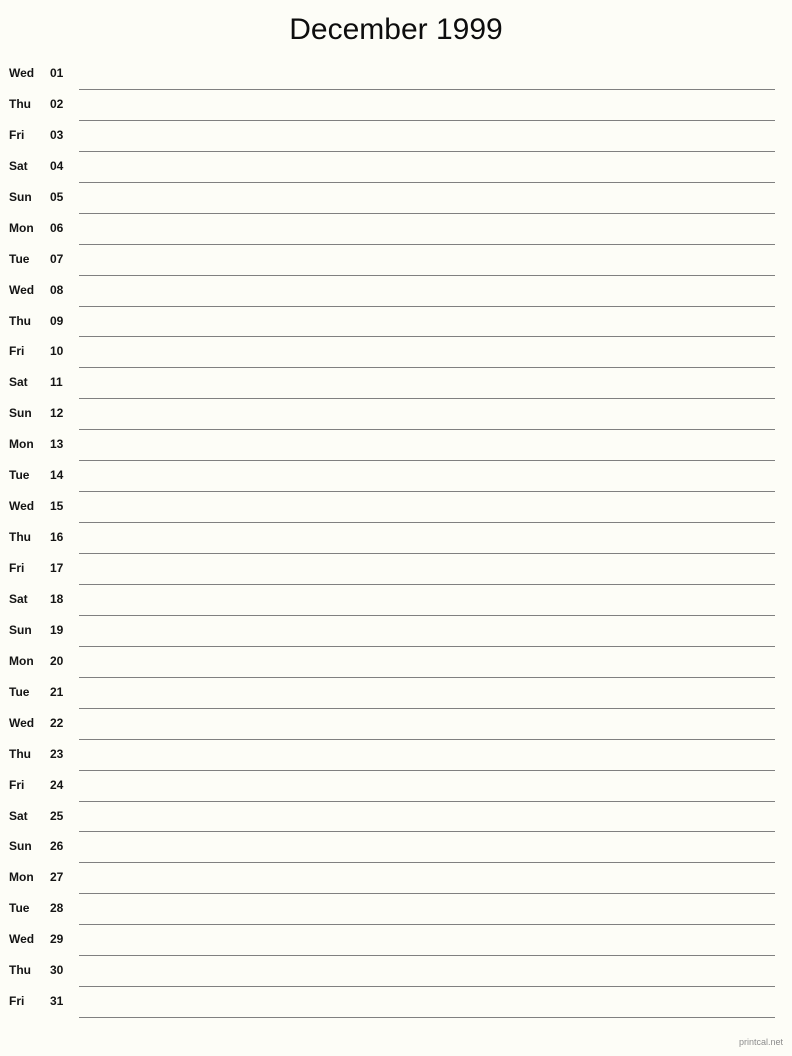 This screenshot has width=792, height=1056. I want to click on calendar-day-row: Tue 28, so click(396, 910).